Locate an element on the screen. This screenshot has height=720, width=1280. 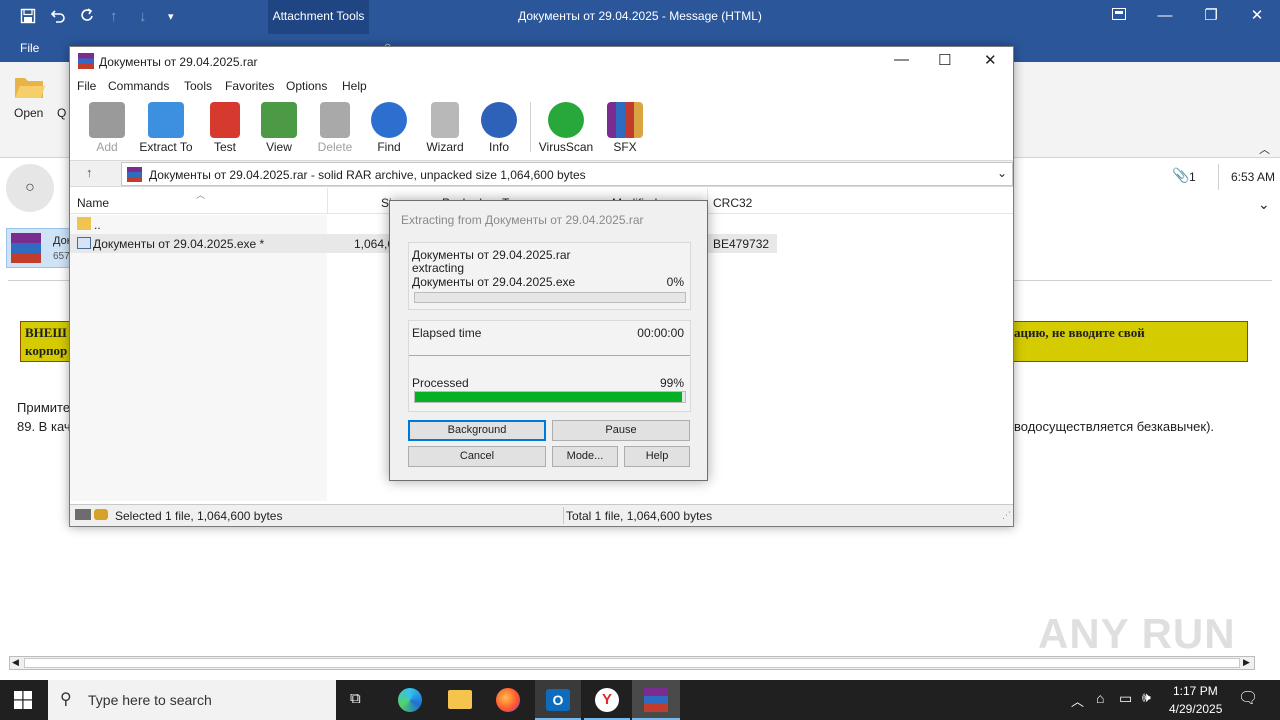
attachment-size: 657 is located at coordinates (61, 256).